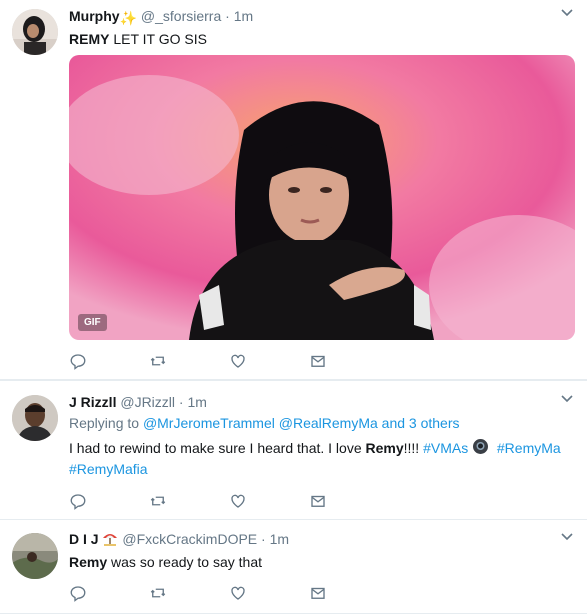  What do you see at coordinates (419, 423) in the screenshot?
I see `others-link: and 3 others` at bounding box center [419, 423].